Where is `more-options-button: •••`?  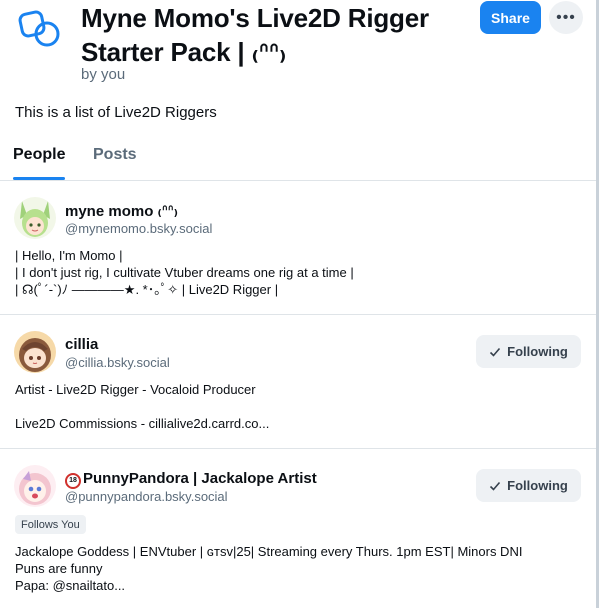
more-options-button: ••• is located at coordinates (566, 17).